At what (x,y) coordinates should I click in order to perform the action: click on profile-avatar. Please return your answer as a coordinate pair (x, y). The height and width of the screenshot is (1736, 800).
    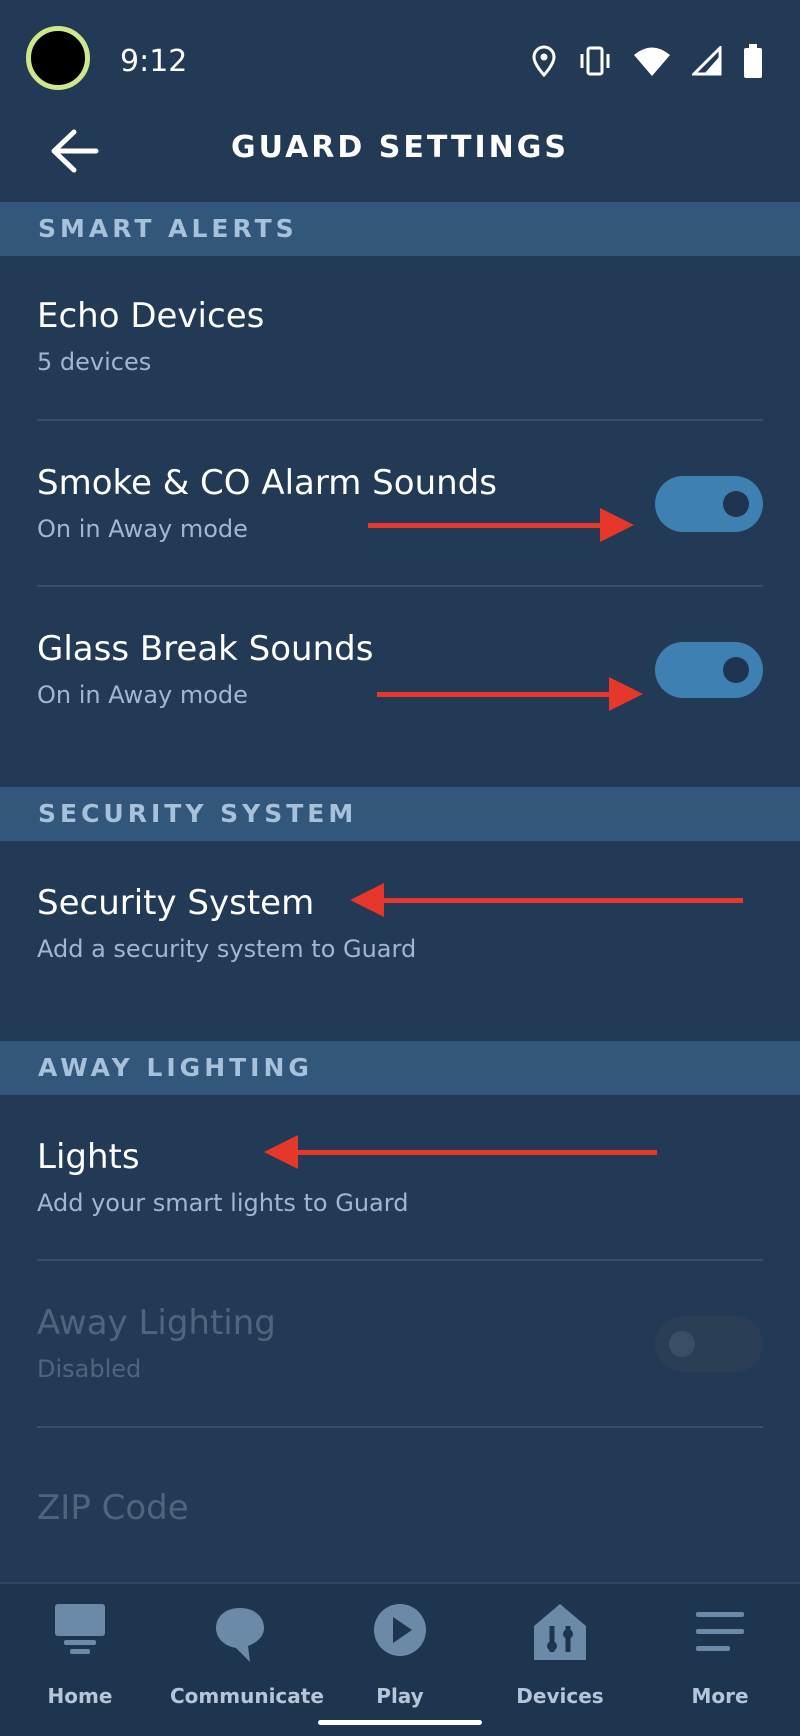
    Looking at the image, I should click on (58, 58).